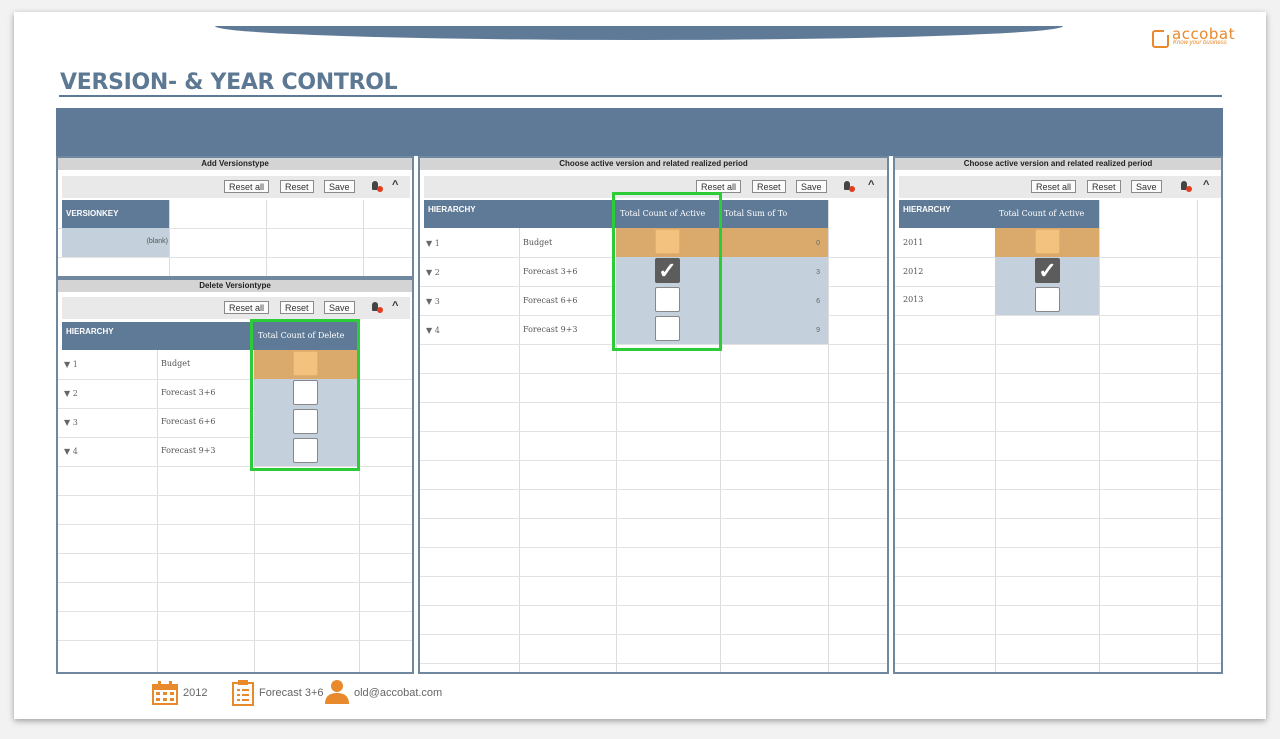 This screenshot has width=1280, height=739. What do you see at coordinates (774, 214) in the screenshot?
I see `sum-header: Total Sum of To` at bounding box center [774, 214].